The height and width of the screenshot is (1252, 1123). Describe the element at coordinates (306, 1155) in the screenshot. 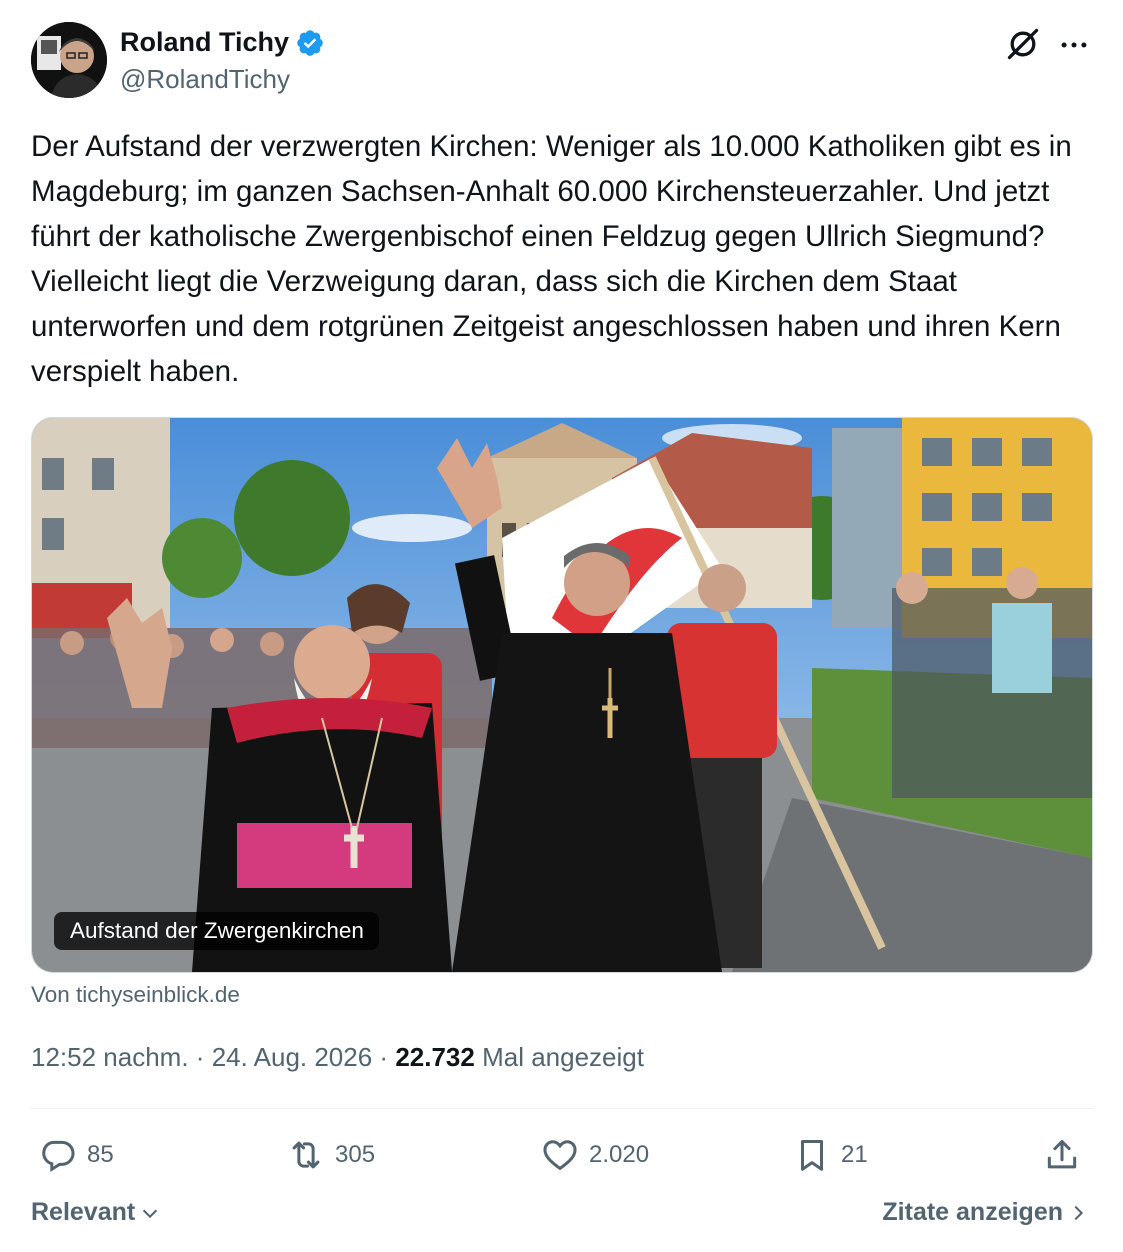

I see `repost-icon` at that location.